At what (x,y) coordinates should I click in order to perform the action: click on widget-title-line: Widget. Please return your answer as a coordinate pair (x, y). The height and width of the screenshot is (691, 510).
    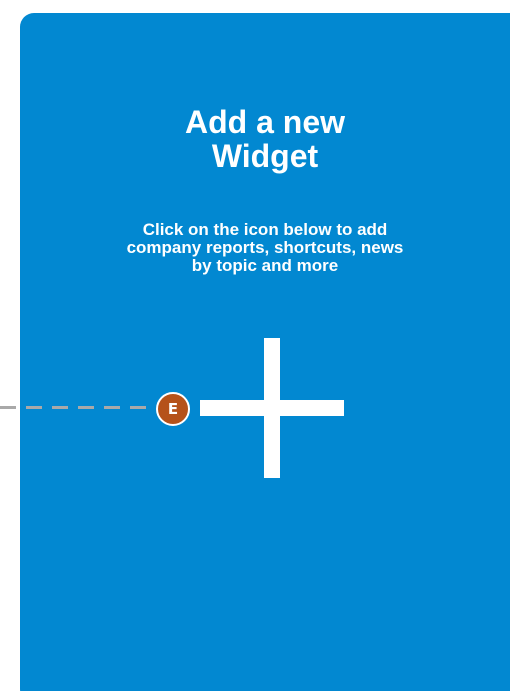
    Looking at the image, I should click on (265, 156).